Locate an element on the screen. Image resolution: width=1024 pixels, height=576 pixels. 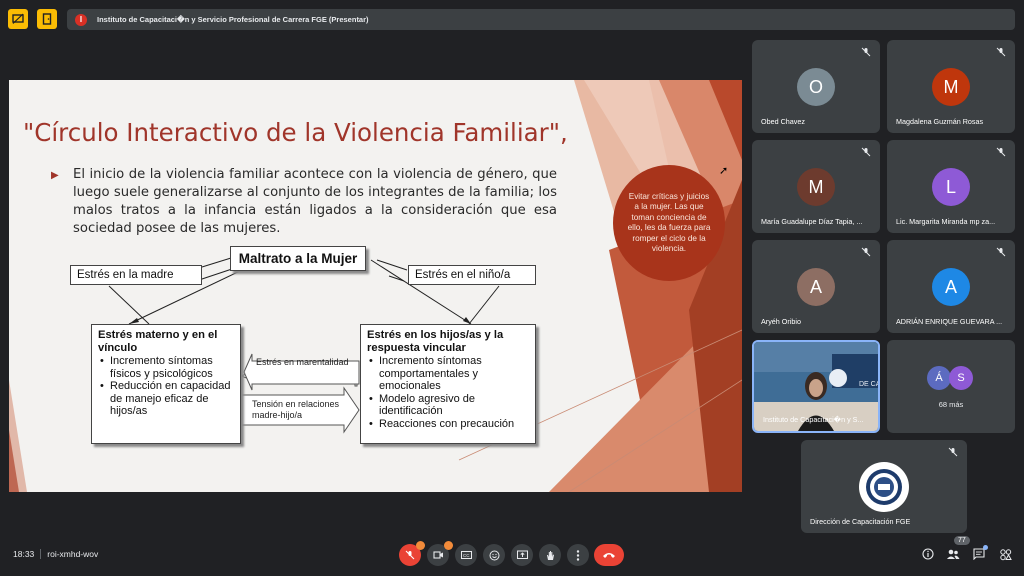
avatar: O is located at coordinates (816, 87).